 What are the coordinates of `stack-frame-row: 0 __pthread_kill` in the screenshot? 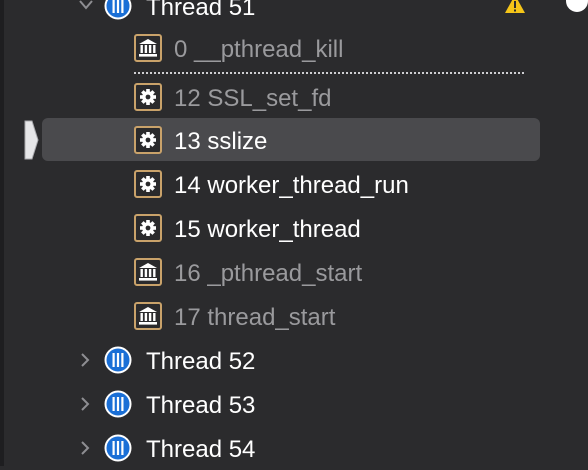 It's located at (294, 48).